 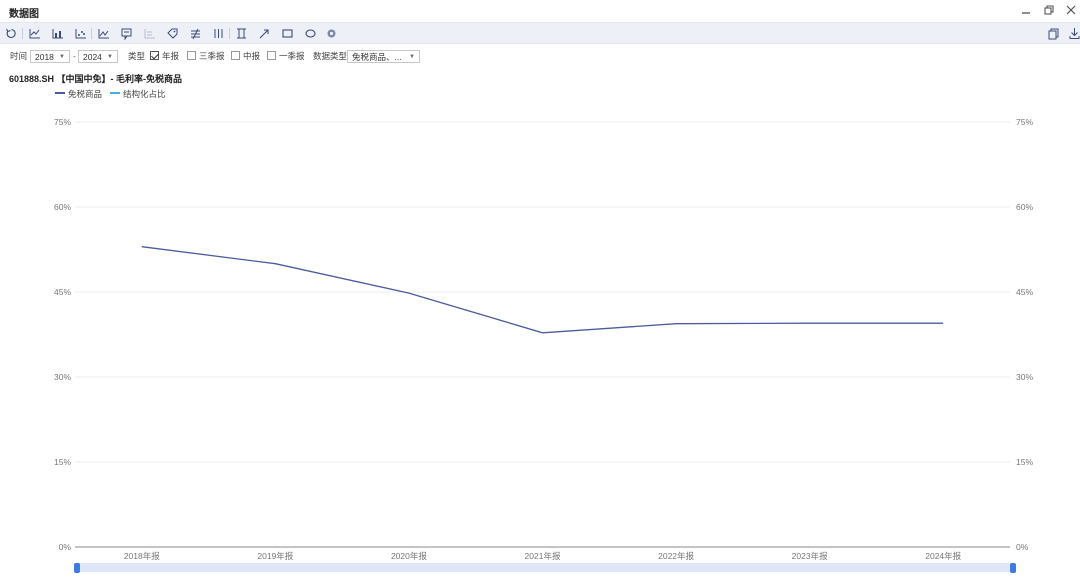 I want to click on ratio-icon, so click(x=195, y=33).